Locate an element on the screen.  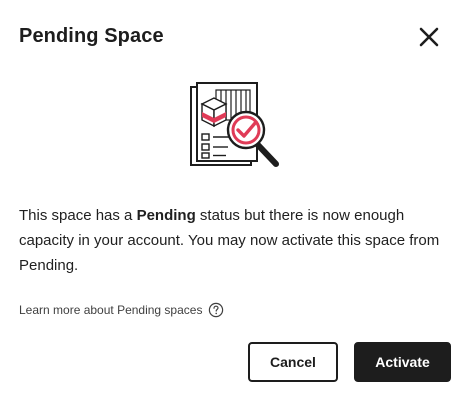
close-button is located at coordinates (429, 37).